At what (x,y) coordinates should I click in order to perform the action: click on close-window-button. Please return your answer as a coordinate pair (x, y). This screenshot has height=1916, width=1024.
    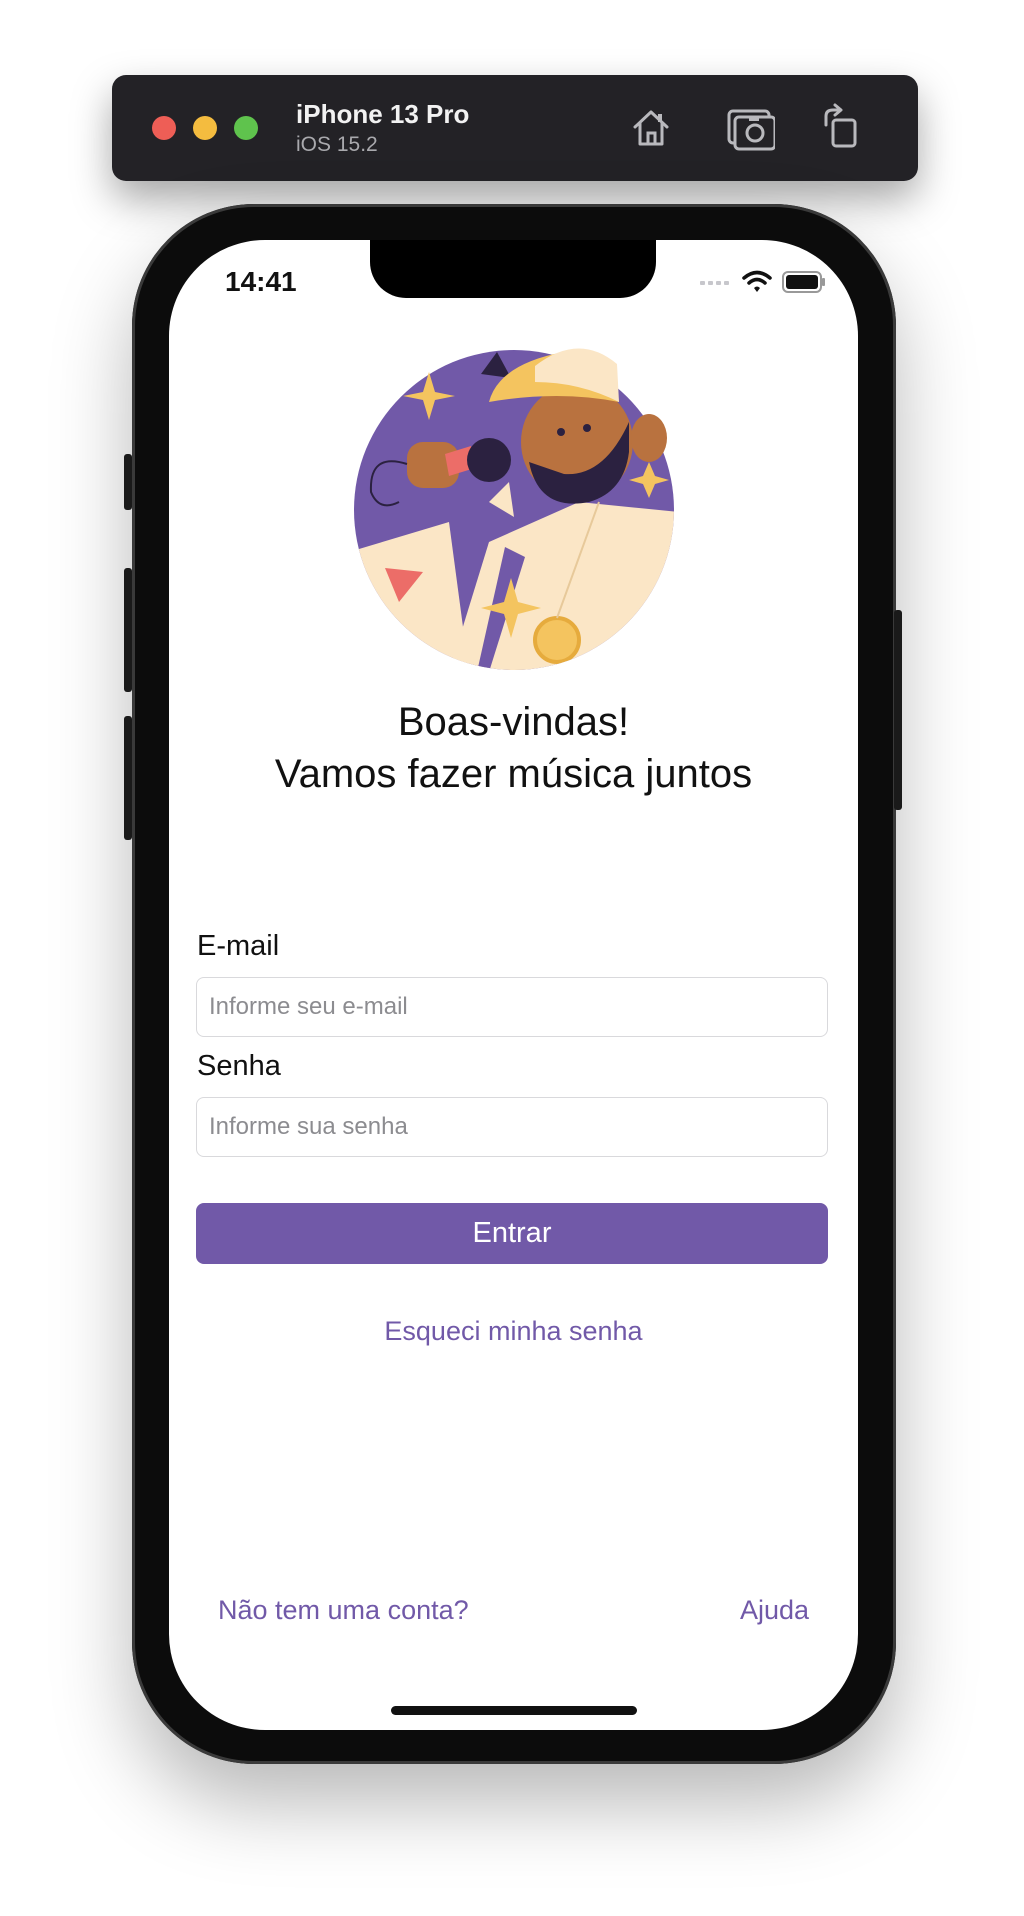
    Looking at the image, I should click on (164, 128).